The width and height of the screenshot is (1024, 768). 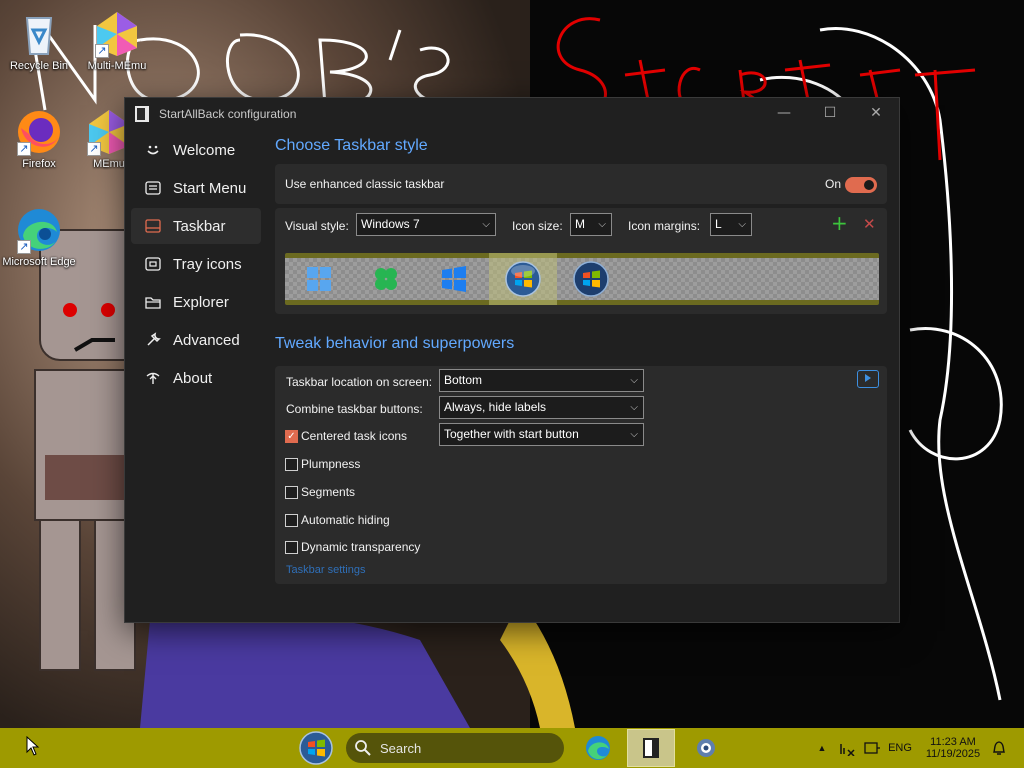 I want to click on search-placeholder: Search, so click(x=401, y=748).